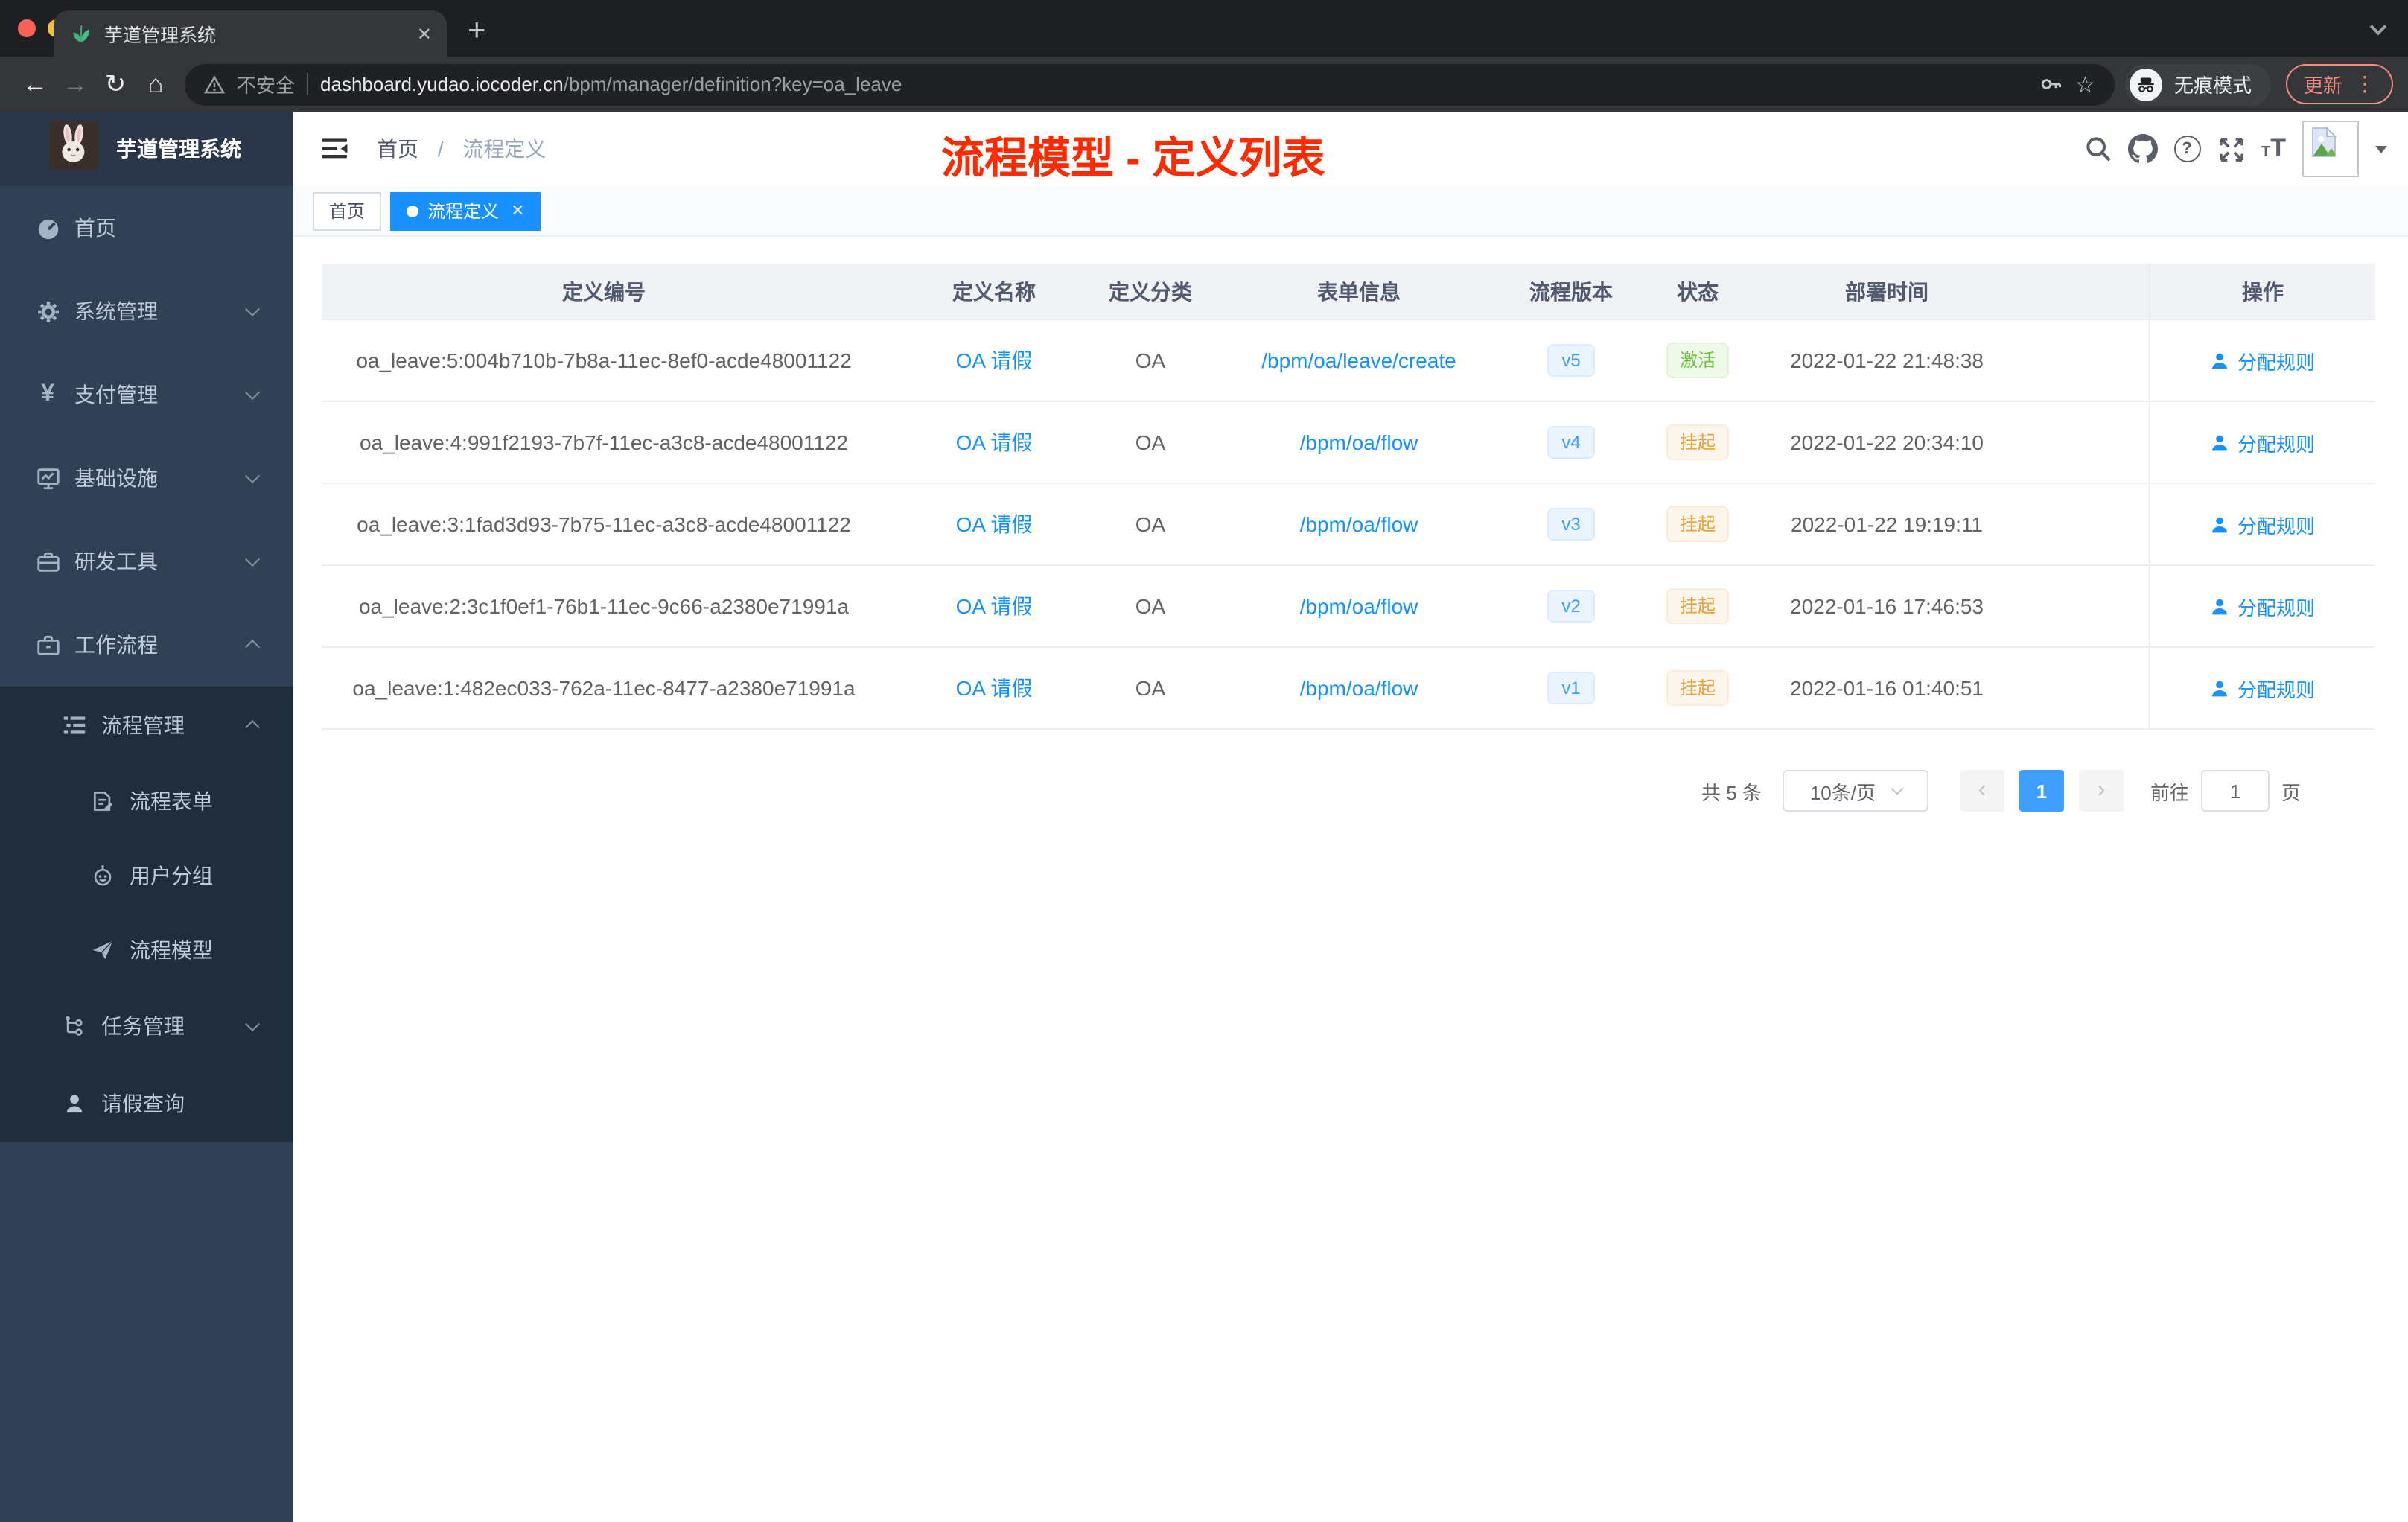 The width and height of the screenshot is (2408, 1522). I want to click on sidebar-item-dev-tools: 研发工具, so click(146, 561).